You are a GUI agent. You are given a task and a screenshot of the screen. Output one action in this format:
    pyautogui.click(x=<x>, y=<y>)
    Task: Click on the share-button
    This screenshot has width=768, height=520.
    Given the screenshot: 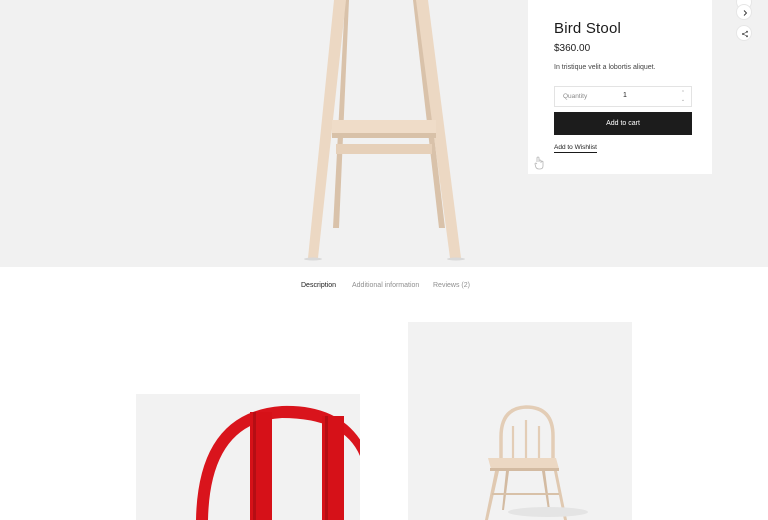 What is the action you would take?
    pyautogui.click(x=744, y=33)
    